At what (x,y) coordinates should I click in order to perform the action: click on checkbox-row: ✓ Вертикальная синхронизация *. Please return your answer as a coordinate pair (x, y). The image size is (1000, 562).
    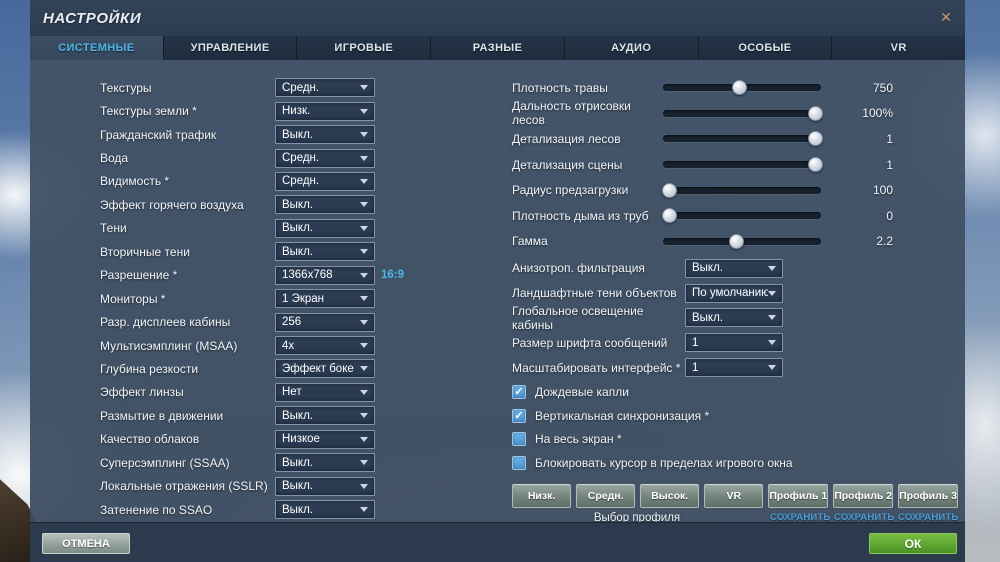
    Looking at the image, I should click on (722, 416).